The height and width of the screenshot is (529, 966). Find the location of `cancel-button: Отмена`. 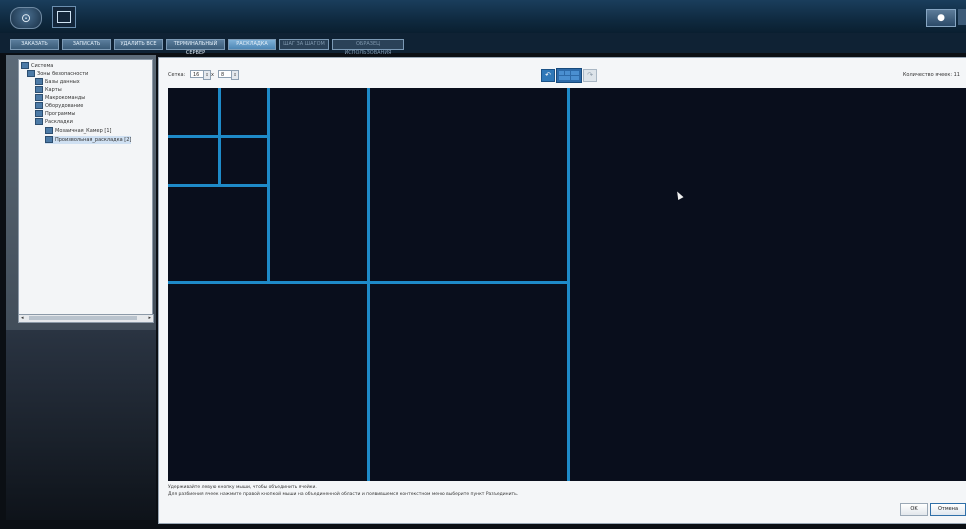

cancel-button: Отмена is located at coordinates (948, 509).